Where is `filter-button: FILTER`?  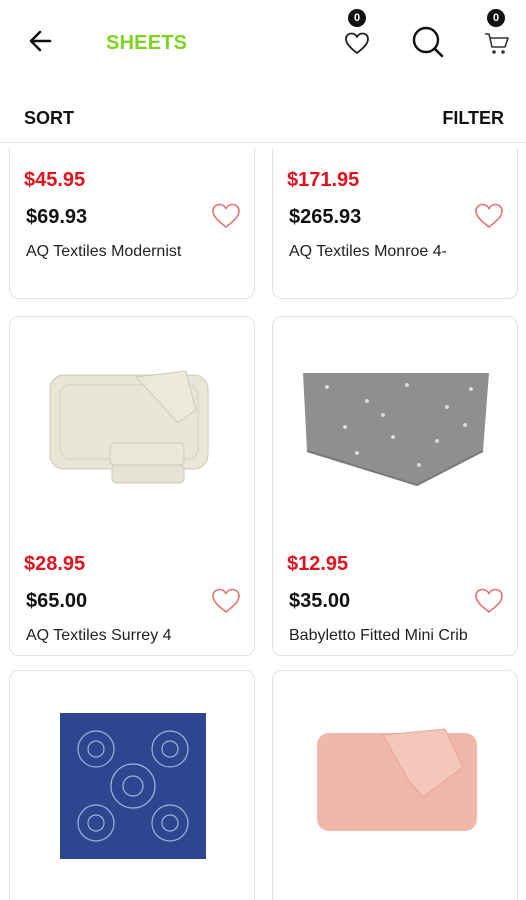
filter-button: FILTER is located at coordinates (473, 118).